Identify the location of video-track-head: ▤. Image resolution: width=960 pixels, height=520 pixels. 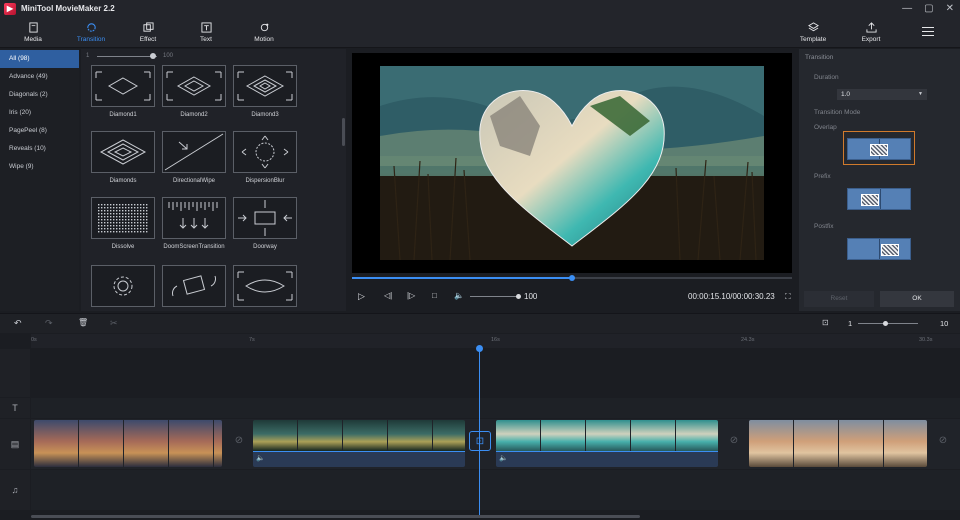
(15, 444).